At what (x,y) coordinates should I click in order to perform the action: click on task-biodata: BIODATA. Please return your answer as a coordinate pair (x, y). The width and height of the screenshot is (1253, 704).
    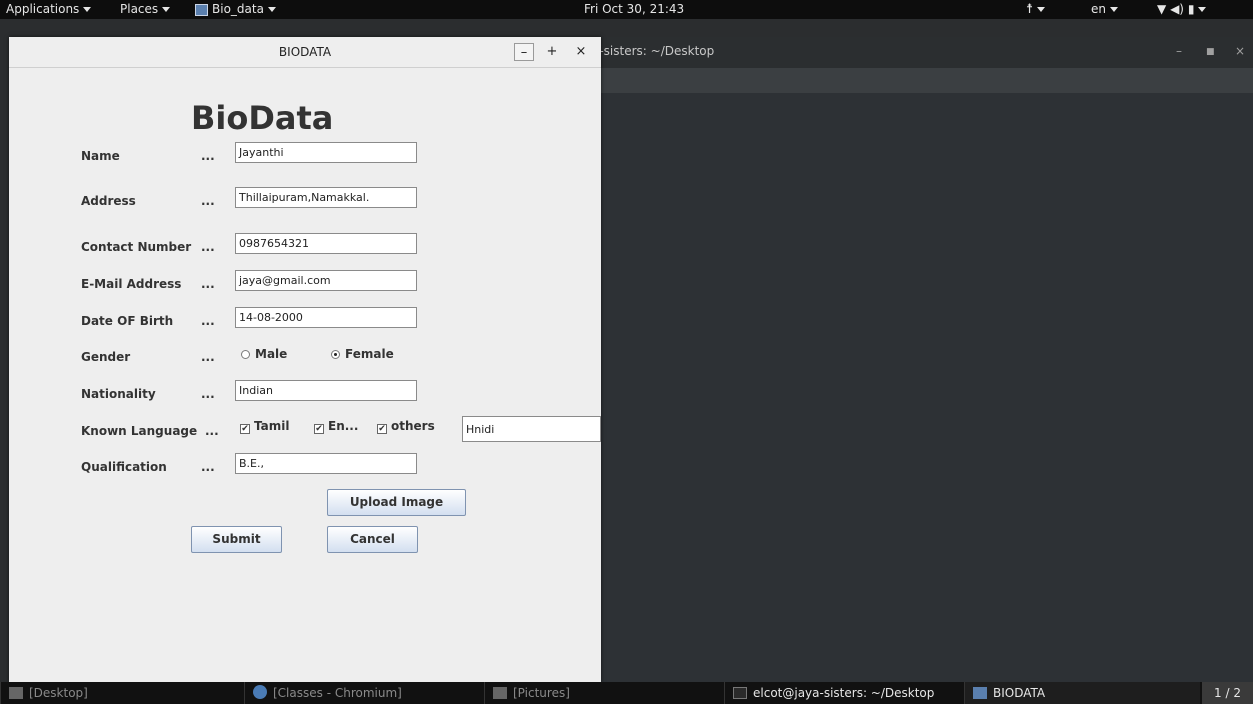
    Looking at the image, I should click on (1082, 693).